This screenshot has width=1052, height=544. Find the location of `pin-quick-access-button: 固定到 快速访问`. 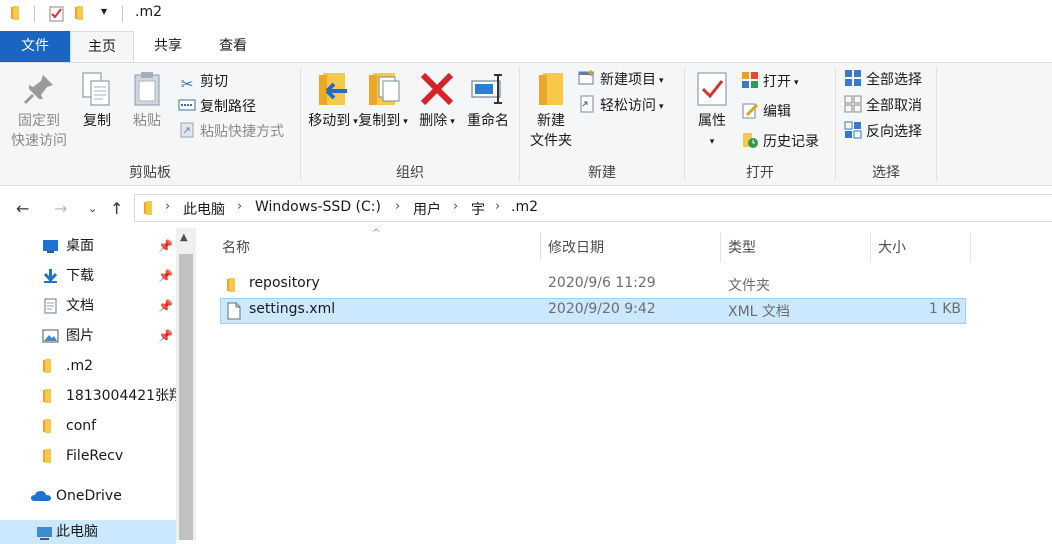

pin-quick-access-button: 固定到 快速访问 is located at coordinates (39, 110).